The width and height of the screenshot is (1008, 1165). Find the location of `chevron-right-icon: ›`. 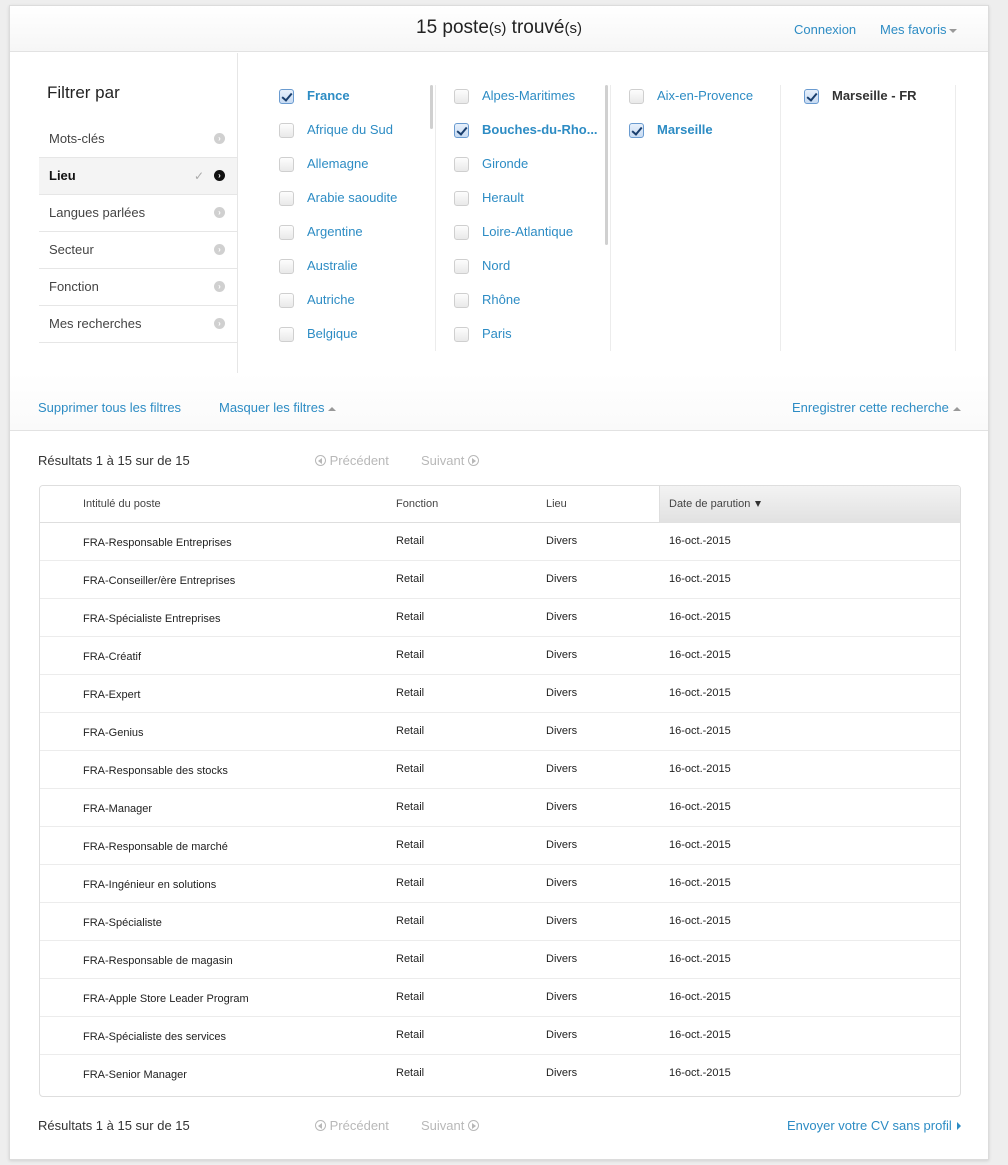

chevron-right-icon: › is located at coordinates (219, 138).